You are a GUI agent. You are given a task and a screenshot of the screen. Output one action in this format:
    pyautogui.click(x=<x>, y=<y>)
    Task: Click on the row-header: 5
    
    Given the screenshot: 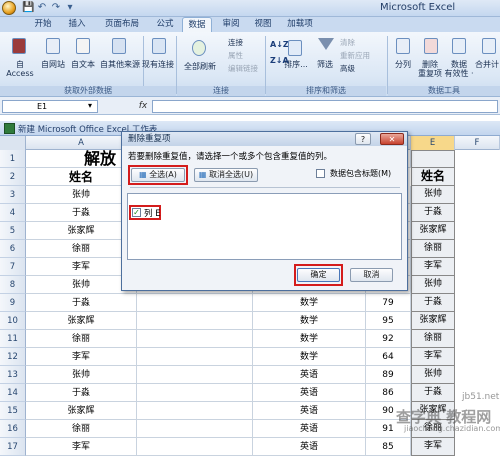 What is the action you would take?
    pyautogui.click(x=13, y=231)
    